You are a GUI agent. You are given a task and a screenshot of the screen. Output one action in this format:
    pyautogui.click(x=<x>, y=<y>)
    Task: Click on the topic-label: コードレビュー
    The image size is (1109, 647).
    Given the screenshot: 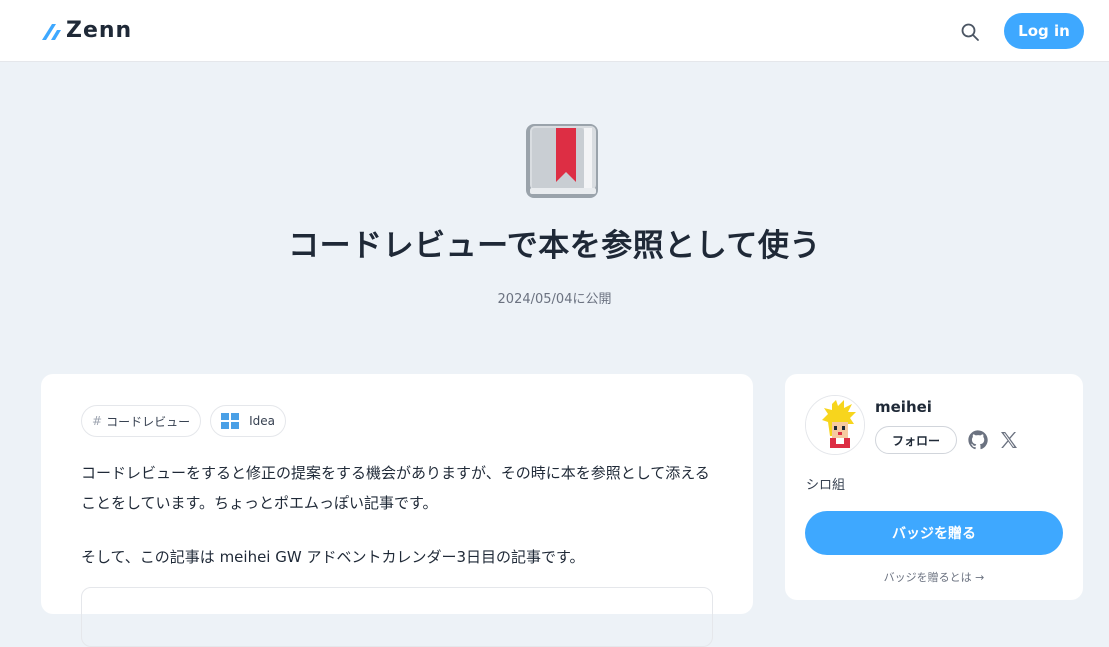 What is the action you would take?
    pyautogui.click(x=148, y=421)
    